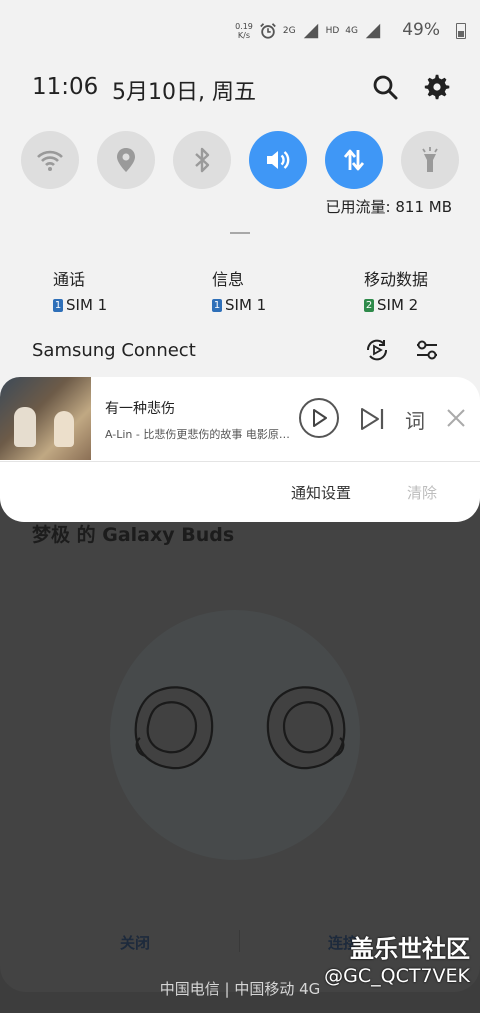 Image resolution: width=480 pixels, height=1013 pixels. I want to click on watermark-handle: @GC_QCT7VEK, so click(397, 976).